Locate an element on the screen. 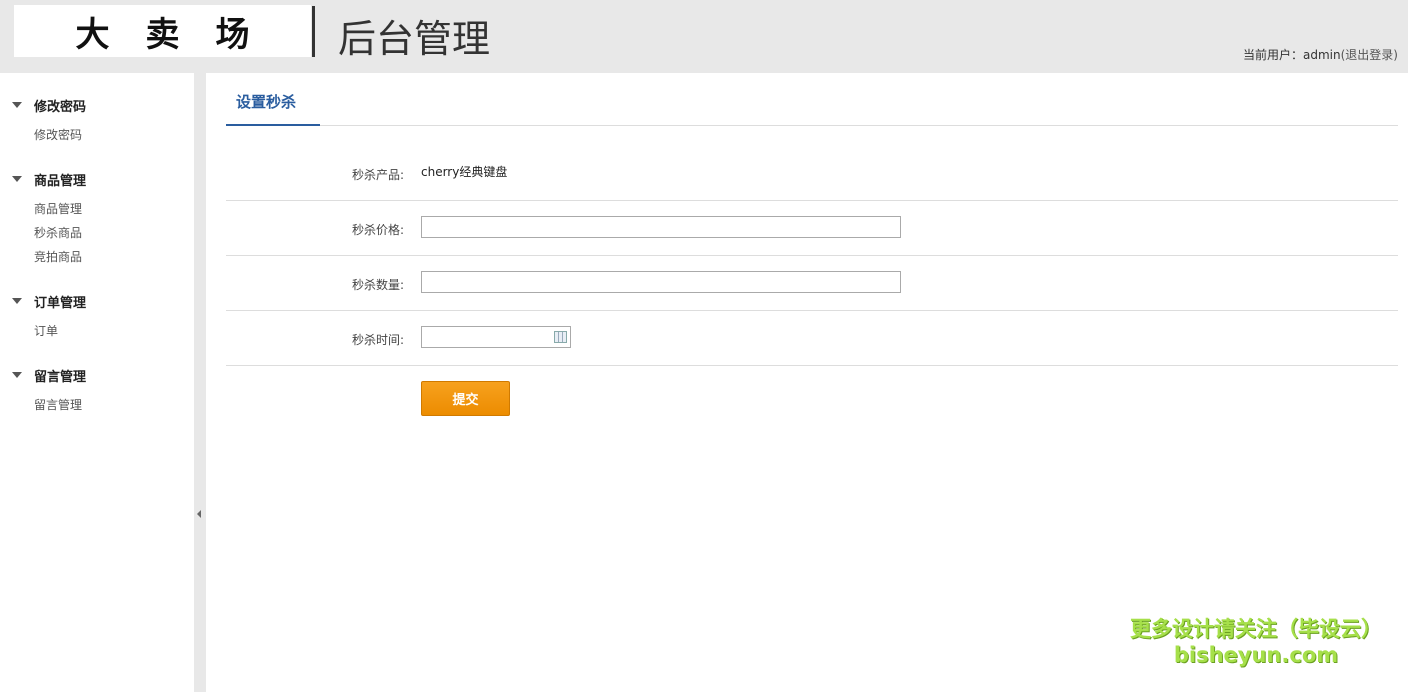 This screenshot has height=692, width=1408. sidebar-item-messages: 留言管理 is located at coordinates (114, 405).